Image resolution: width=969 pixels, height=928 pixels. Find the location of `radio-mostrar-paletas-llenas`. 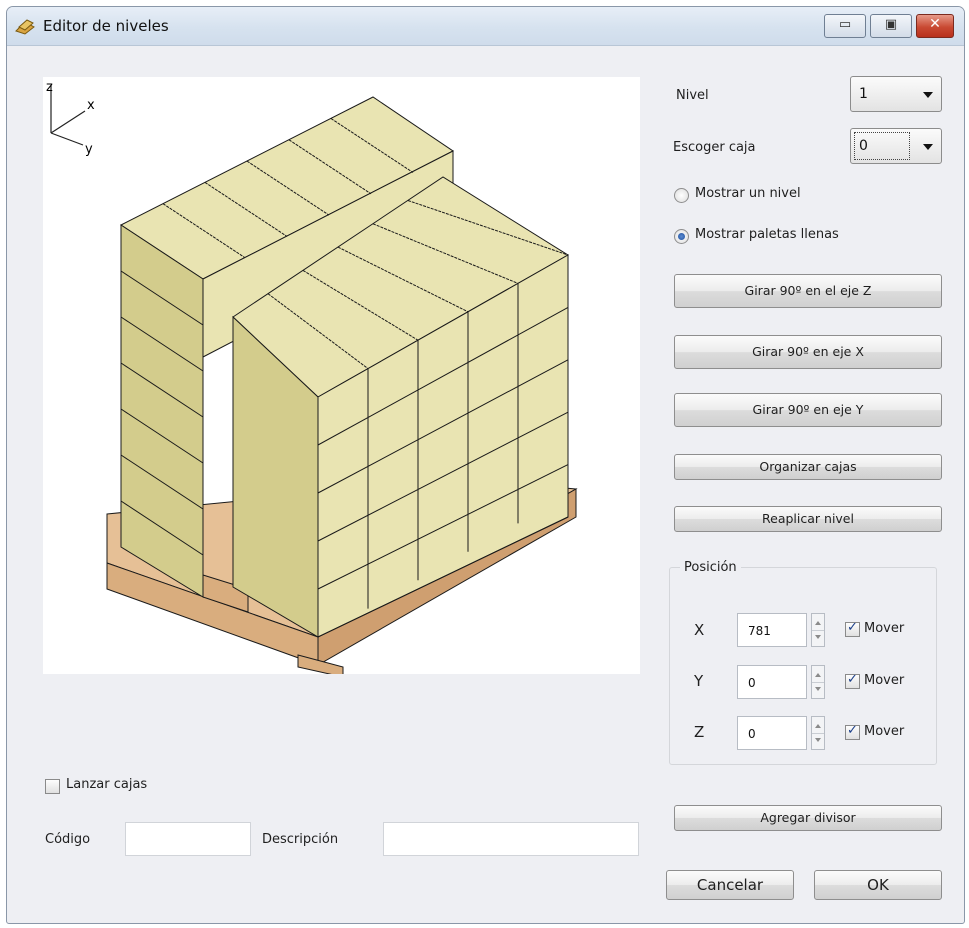

radio-mostrar-paletas-llenas is located at coordinates (681, 236).